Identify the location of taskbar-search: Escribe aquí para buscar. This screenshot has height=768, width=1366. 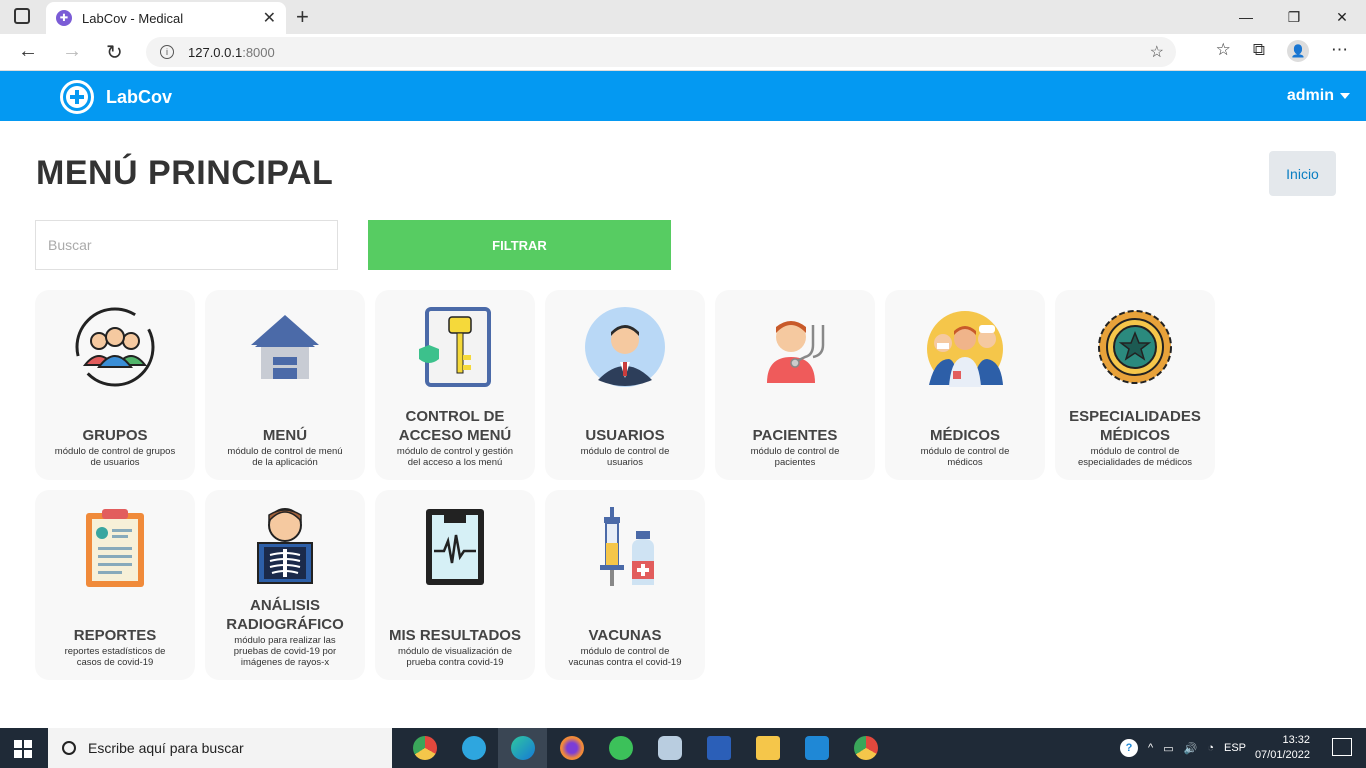
(220, 748).